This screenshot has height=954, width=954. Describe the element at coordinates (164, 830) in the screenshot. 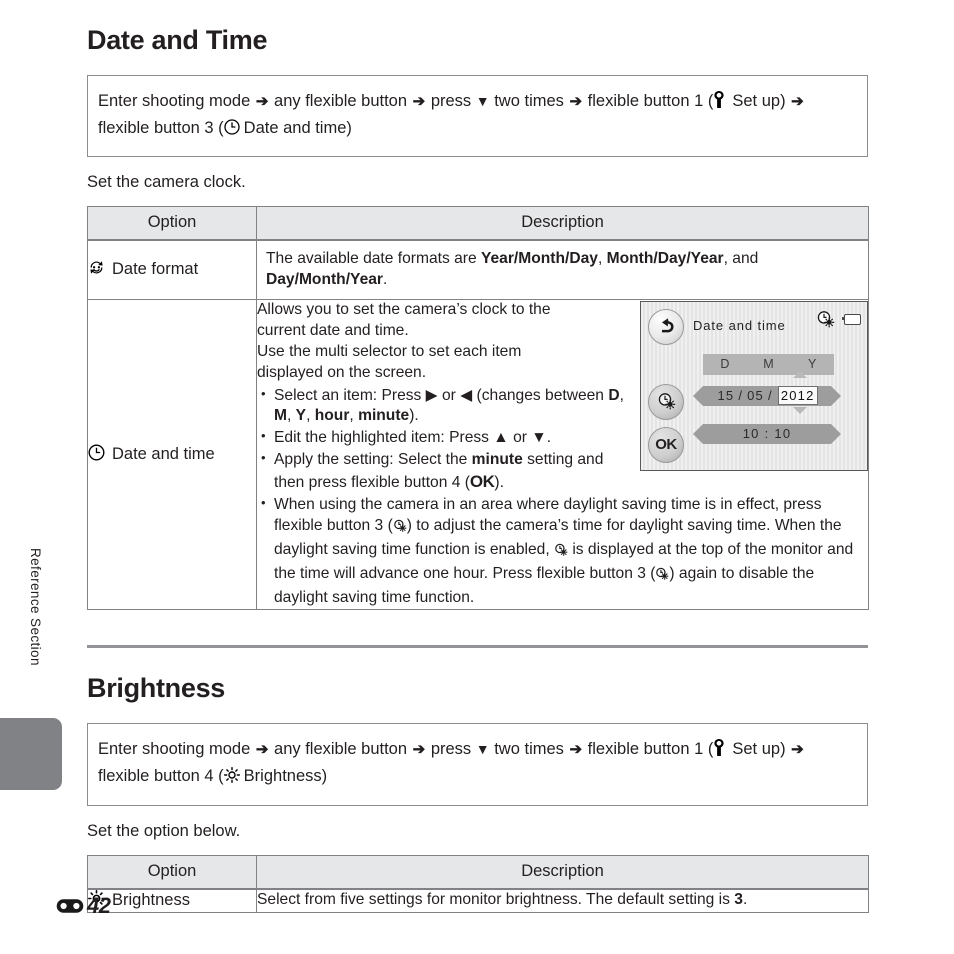

I see `lead-text-brightness: Set the option below.` at that location.